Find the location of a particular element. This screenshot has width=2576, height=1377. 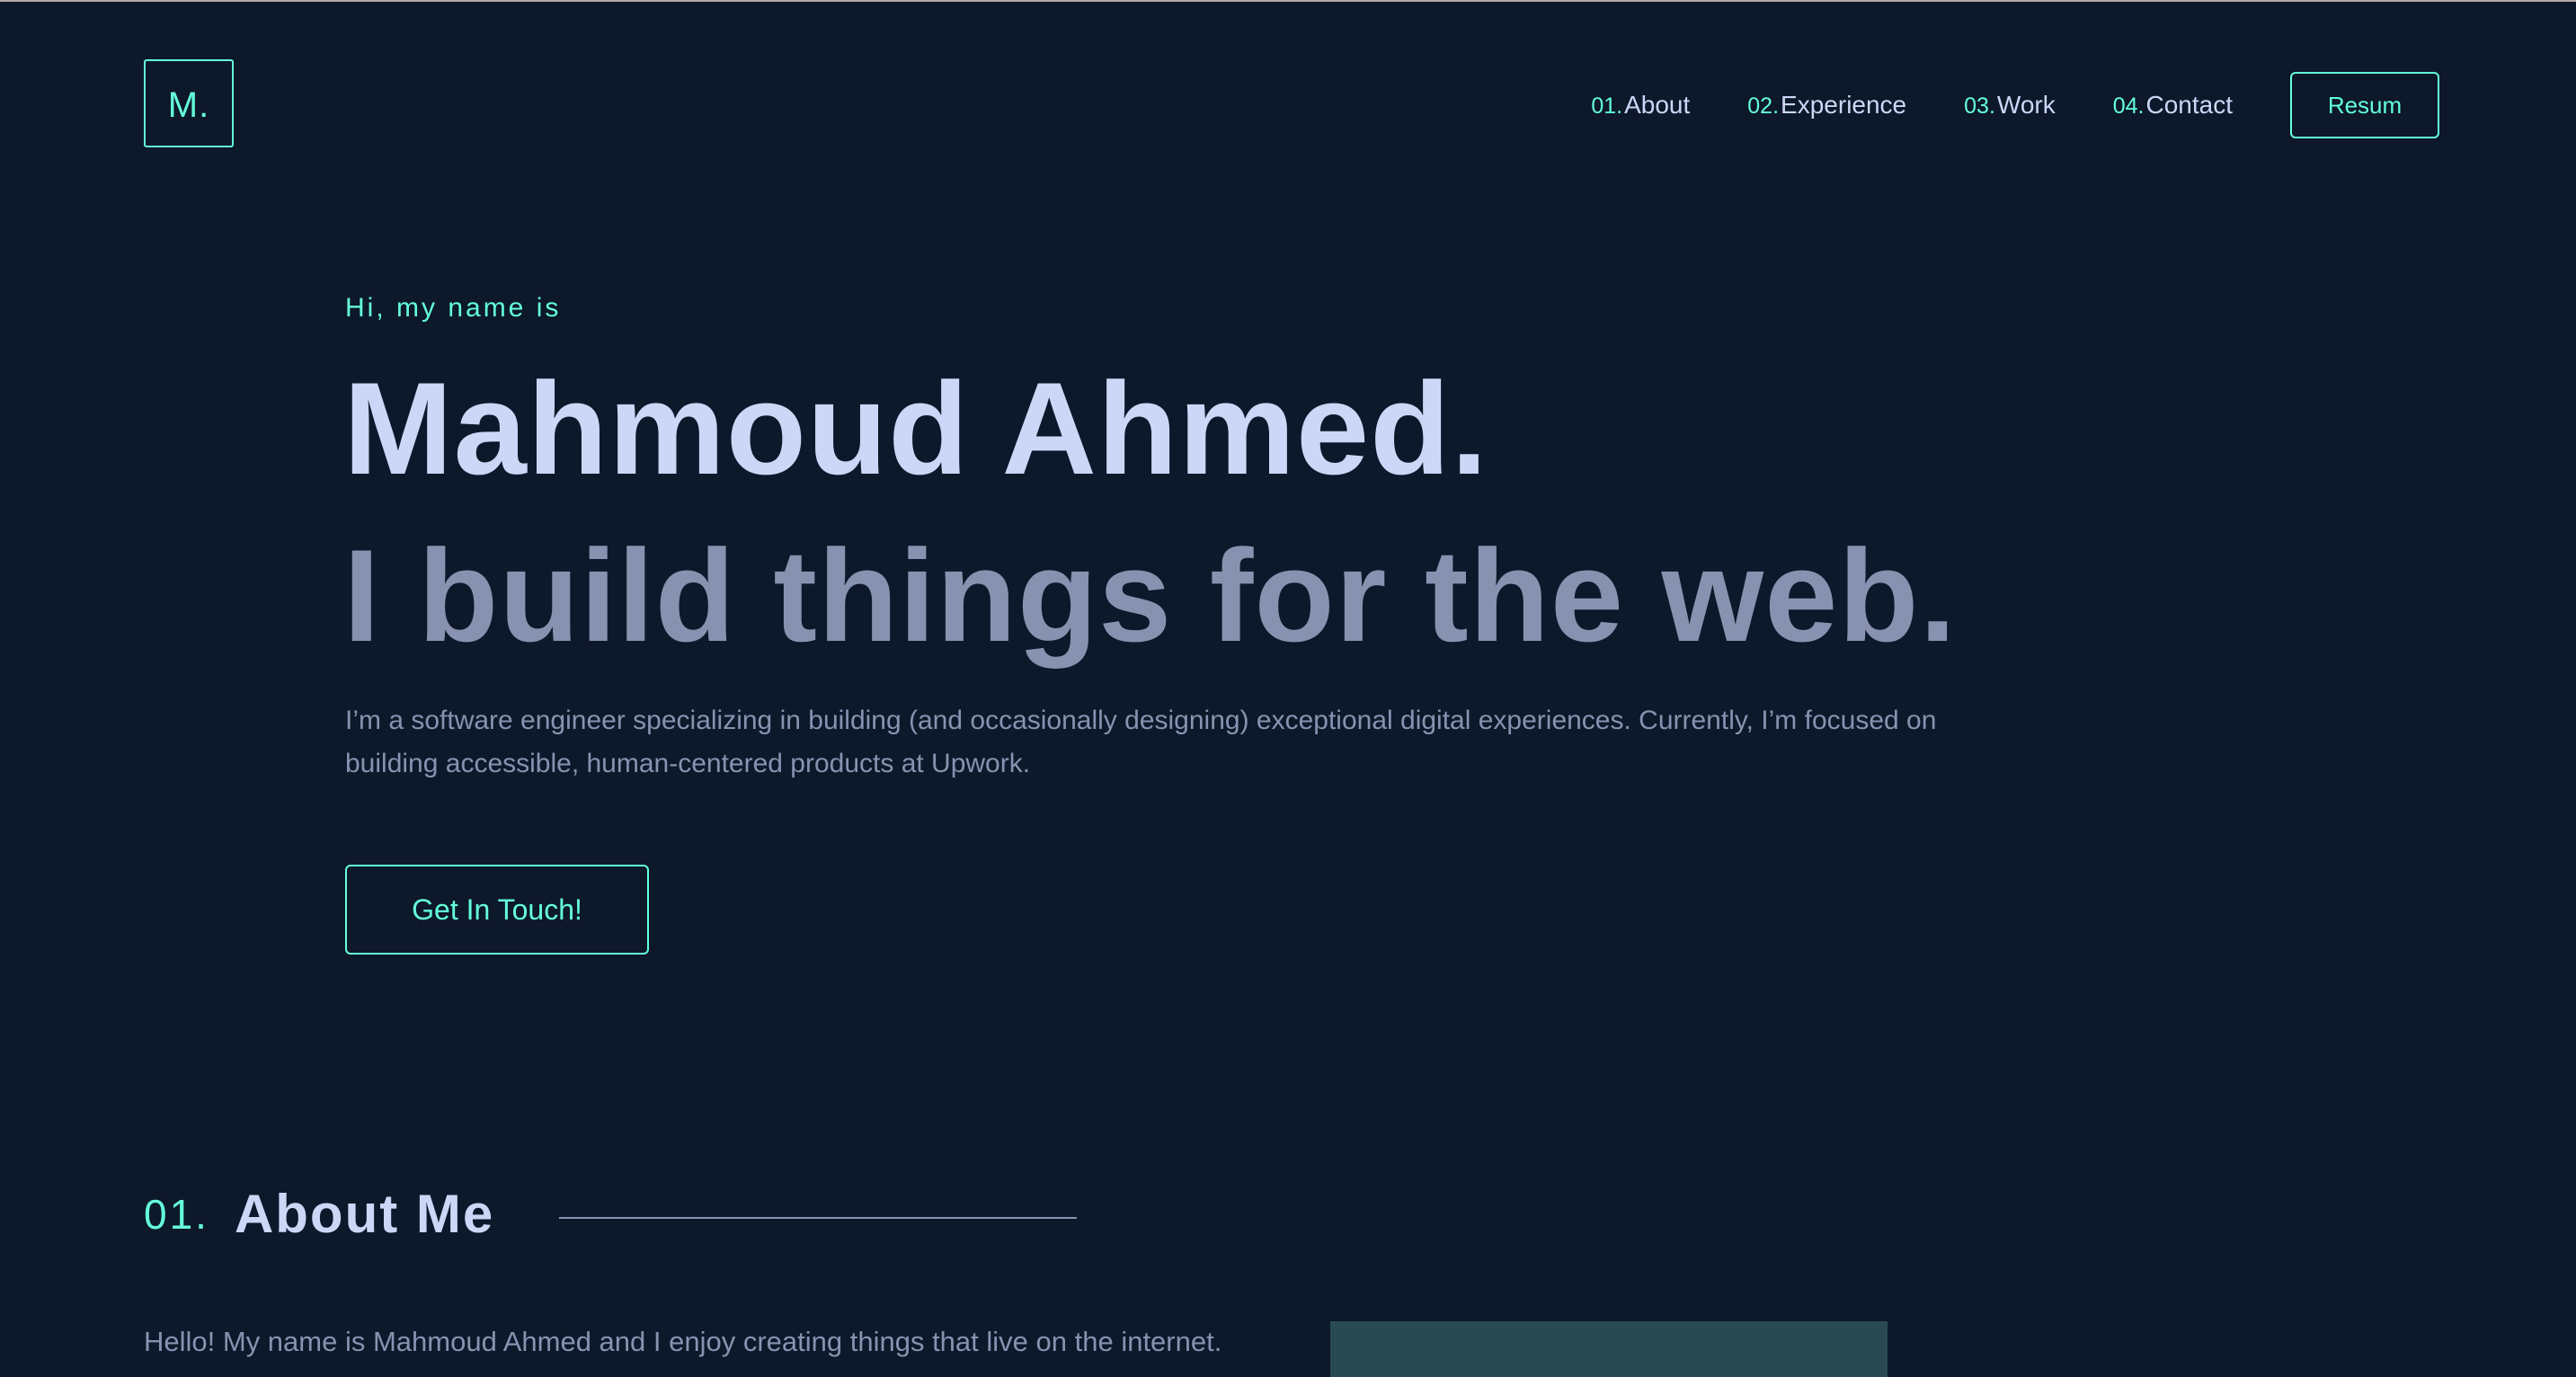

nav-item-label: Contact is located at coordinates (2189, 105).